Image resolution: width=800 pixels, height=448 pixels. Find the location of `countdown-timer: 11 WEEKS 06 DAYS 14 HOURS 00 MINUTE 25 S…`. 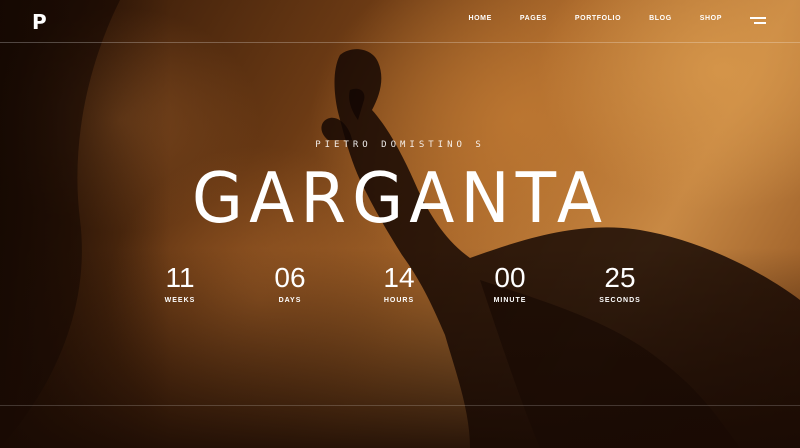

countdown-timer: 11 WEEKS 06 DAYS 14 HOURS 00 MINUTE 25 S… is located at coordinates (402, 287).